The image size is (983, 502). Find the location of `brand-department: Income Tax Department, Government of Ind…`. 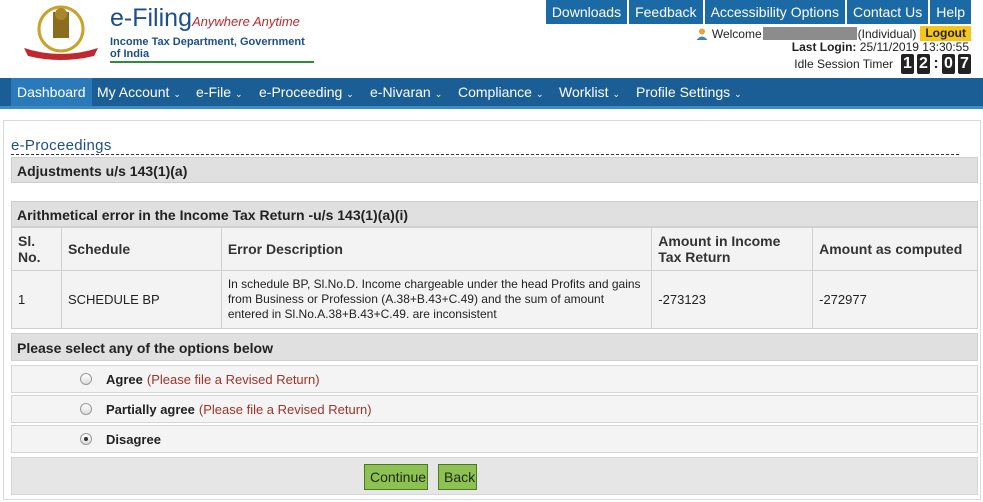

brand-department: Income Tax Department, Government of Ind… is located at coordinates (212, 49).